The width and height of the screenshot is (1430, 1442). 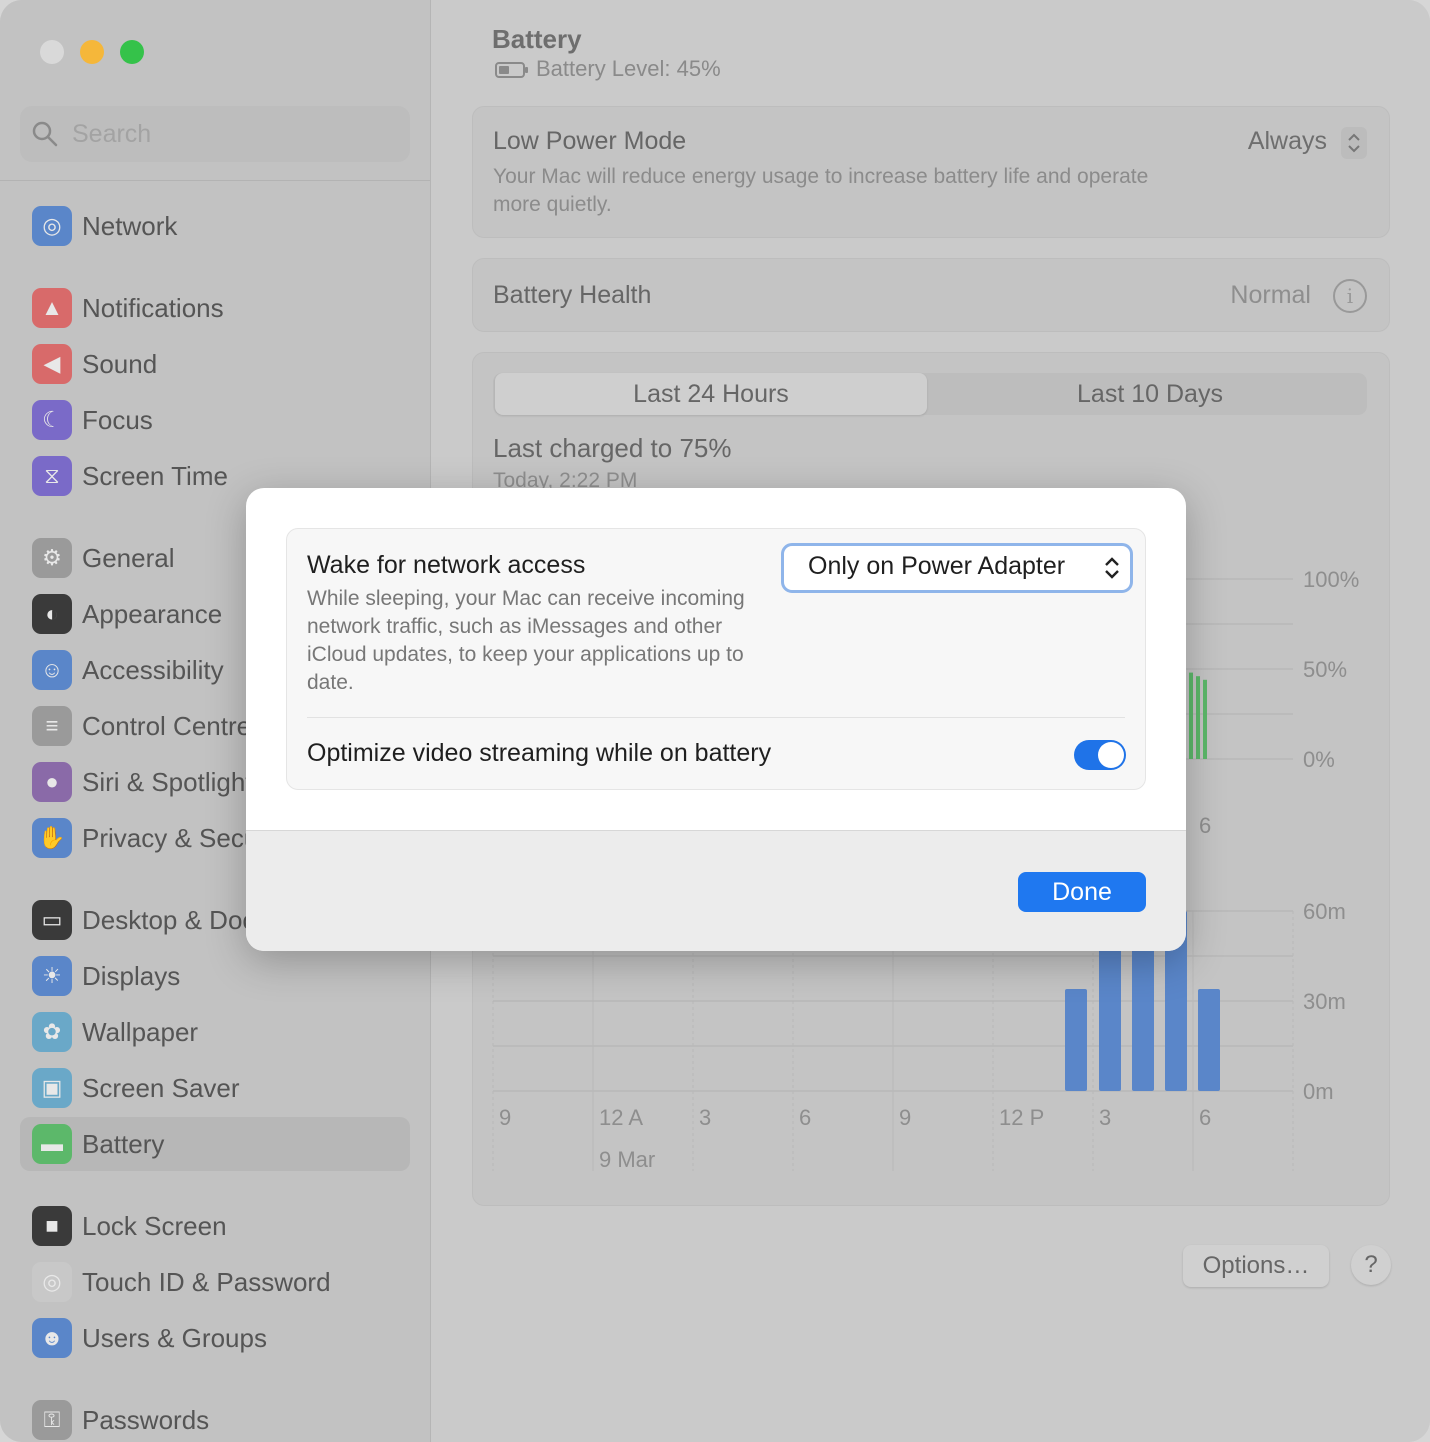 What do you see at coordinates (52, 476) in the screenshot?
I see `hourglass-icon: ⧖` at bounding box center [52, 476].